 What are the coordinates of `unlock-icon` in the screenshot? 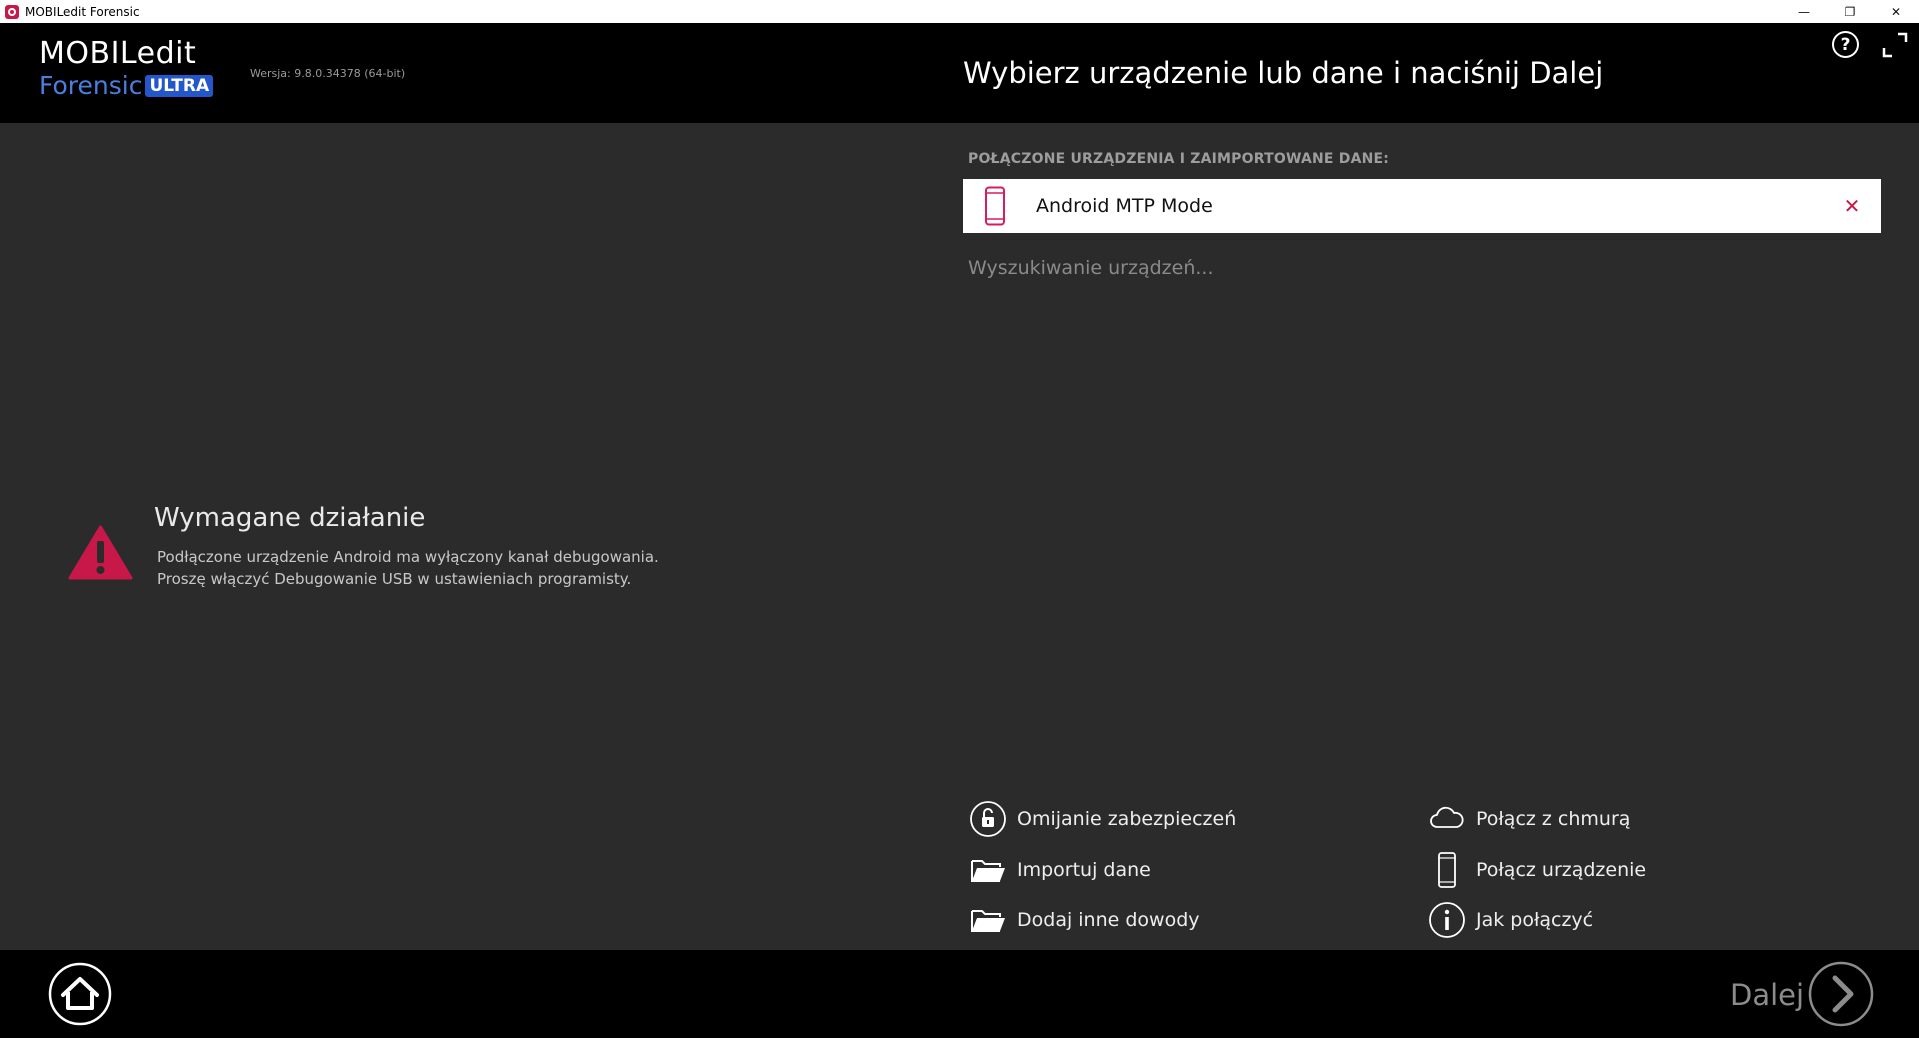 It's located at (988, 819).